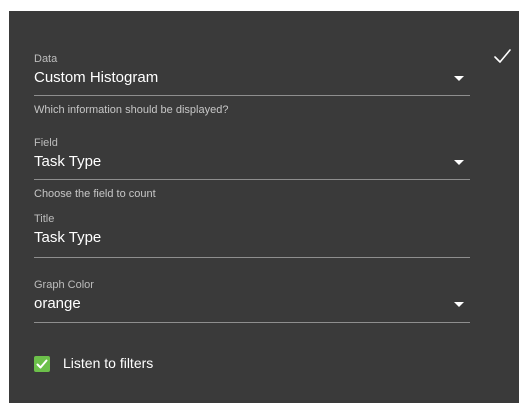  What do you see at coordinates (57, 303) in the screenshot?
I see `graph-color-value: orange` at bounding box center [57, 303].